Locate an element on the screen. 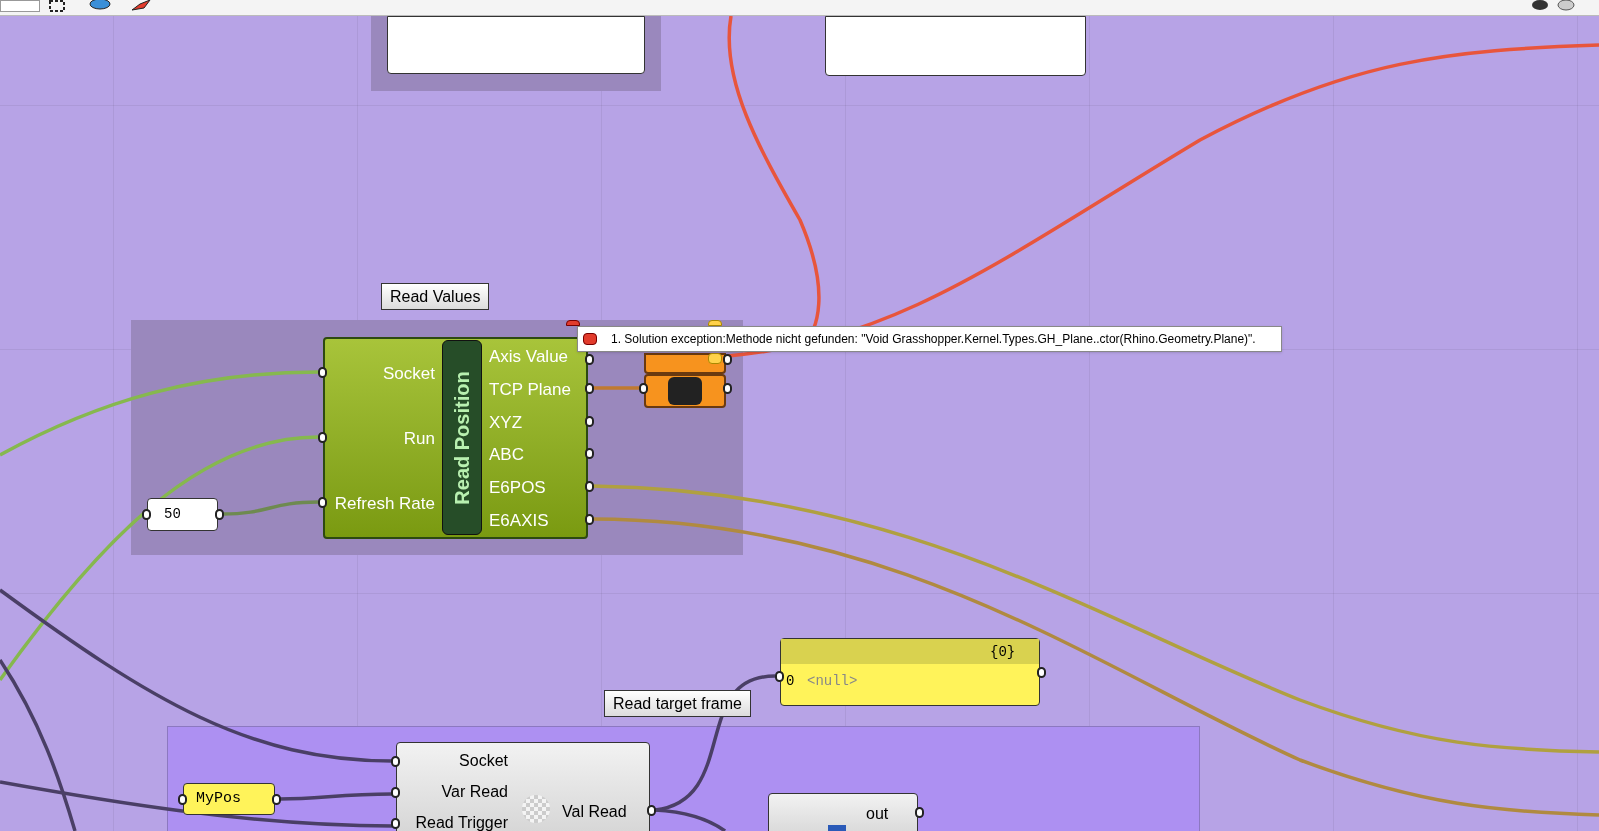 This screenshot has width=1599, height=831. path-label: {0} is located at coordinates (1003, 652).